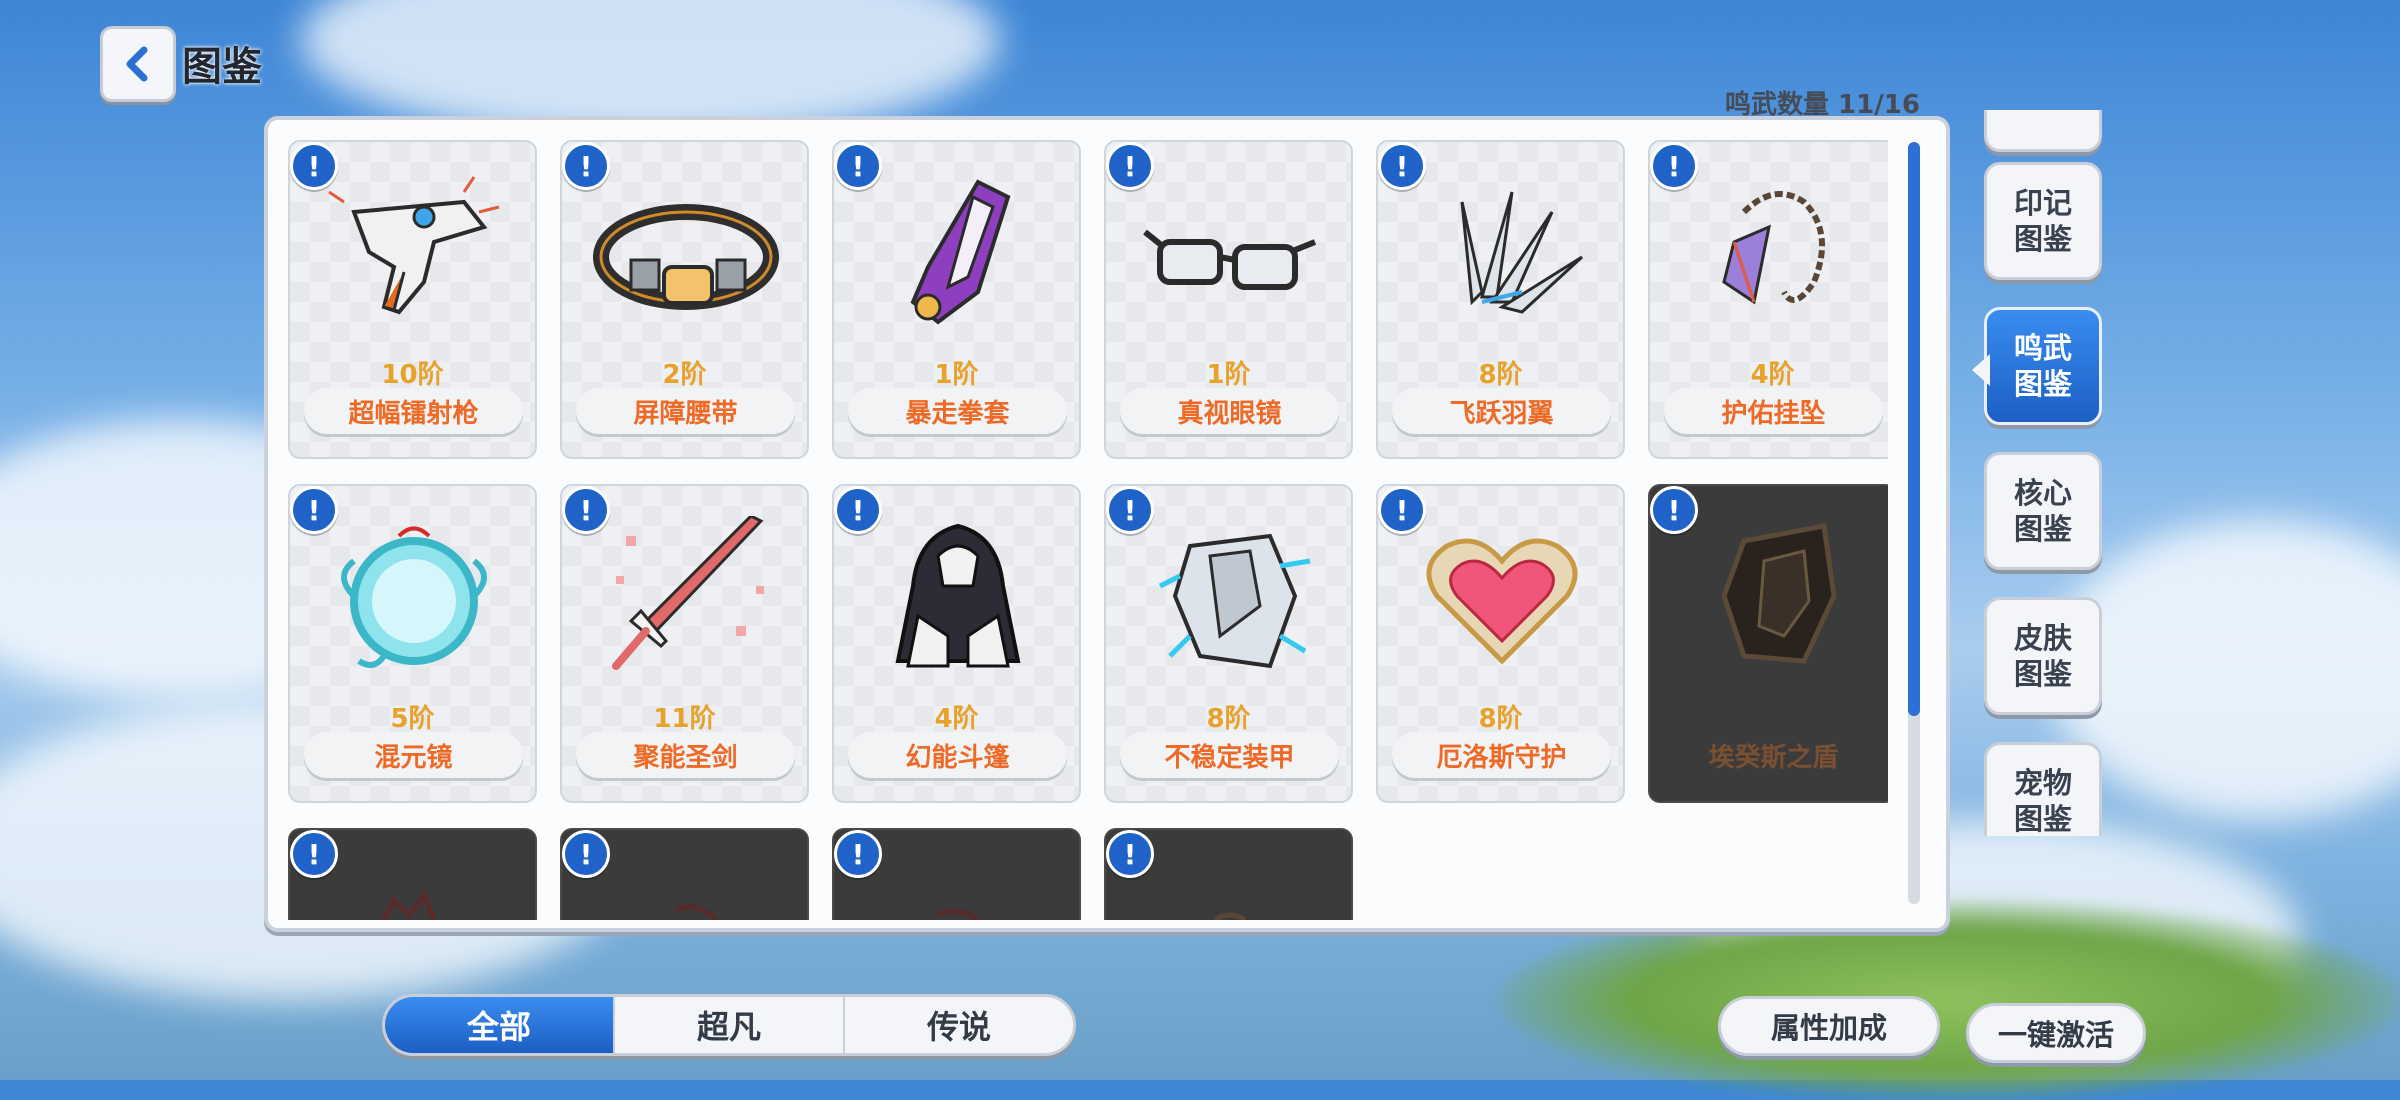  What do you see at coordinates (957, 755) in the screenshot?
I see `item-name: 幻能斗篷` at bounding box center [957, 755].